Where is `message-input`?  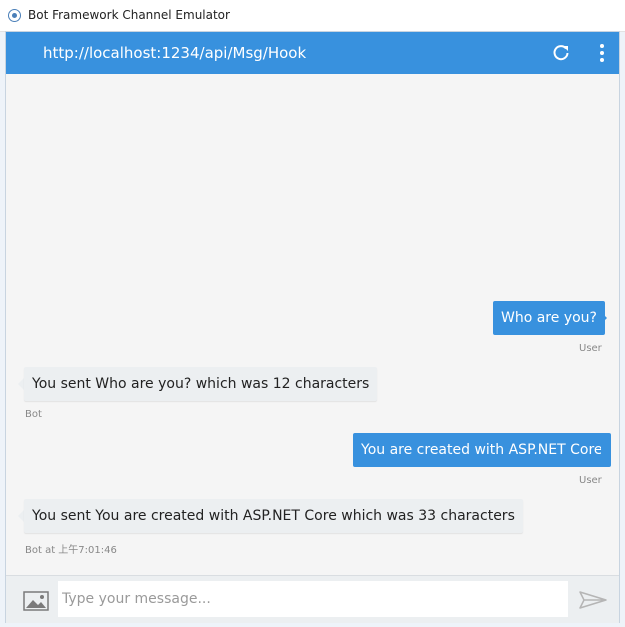
message-input is located at coordinates (313, 599).